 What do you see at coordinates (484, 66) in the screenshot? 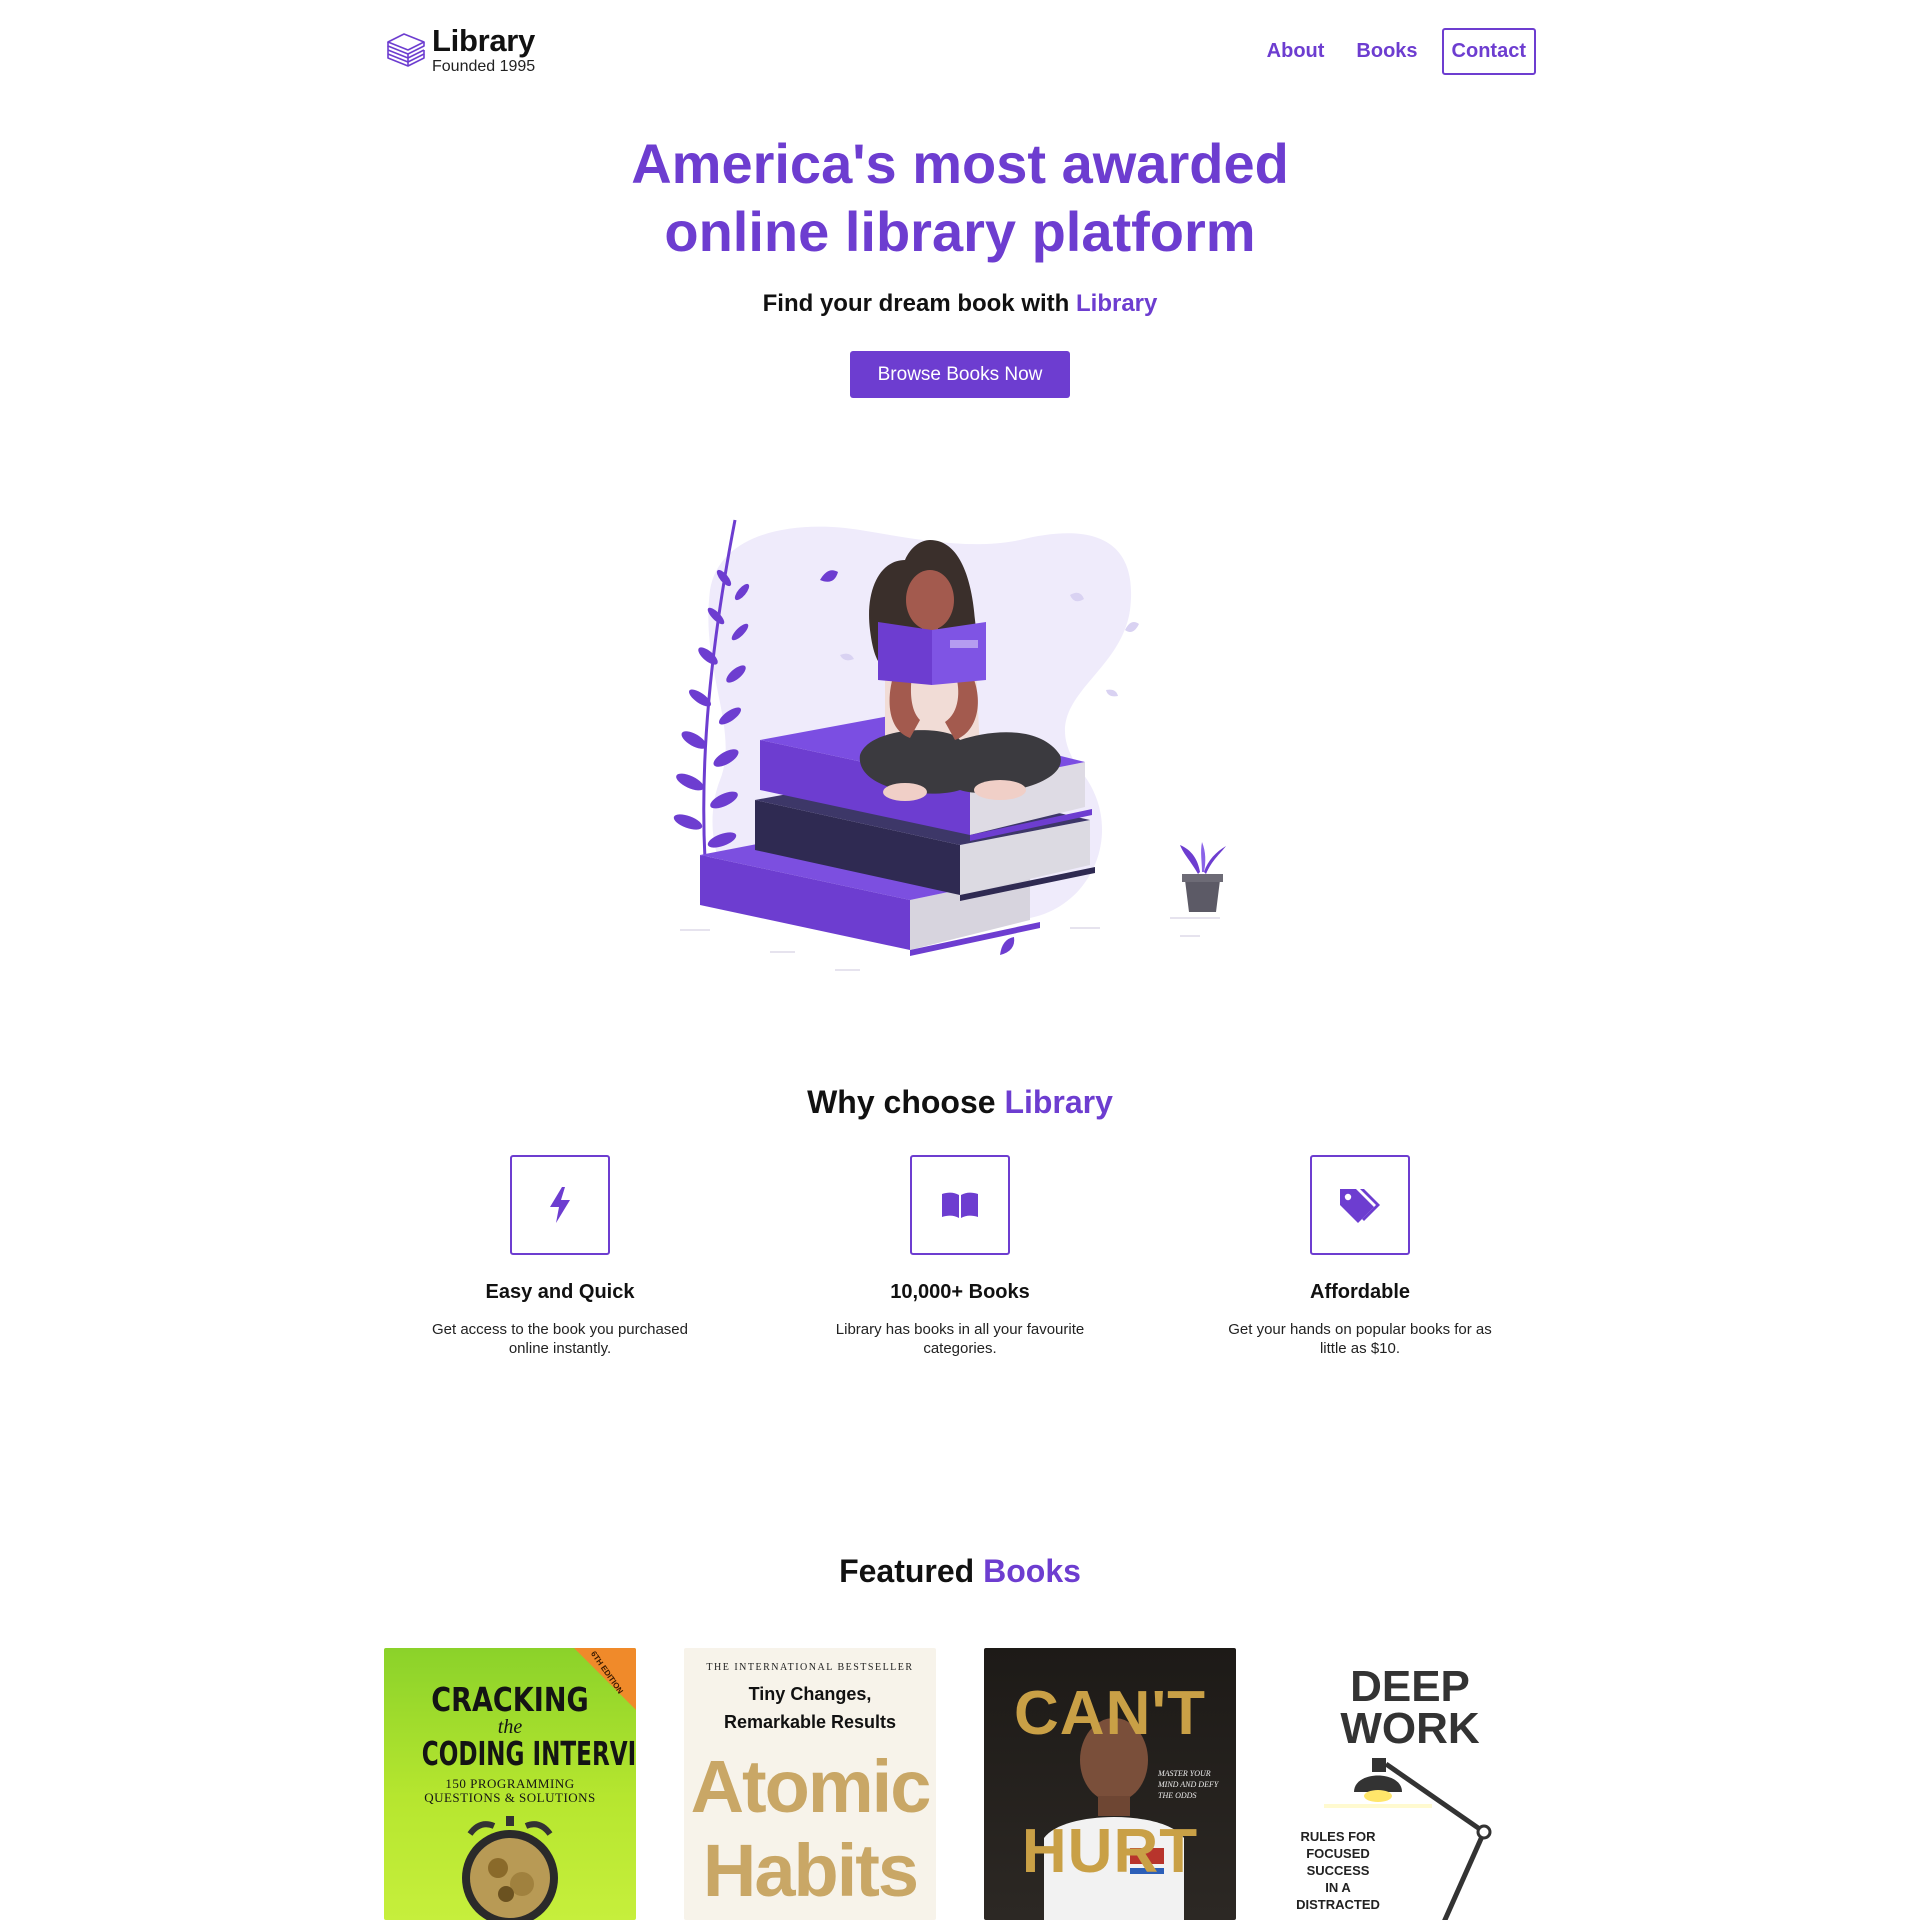
I see `logo-subtitle: Founded 1995` at bounding box center [484, 66].